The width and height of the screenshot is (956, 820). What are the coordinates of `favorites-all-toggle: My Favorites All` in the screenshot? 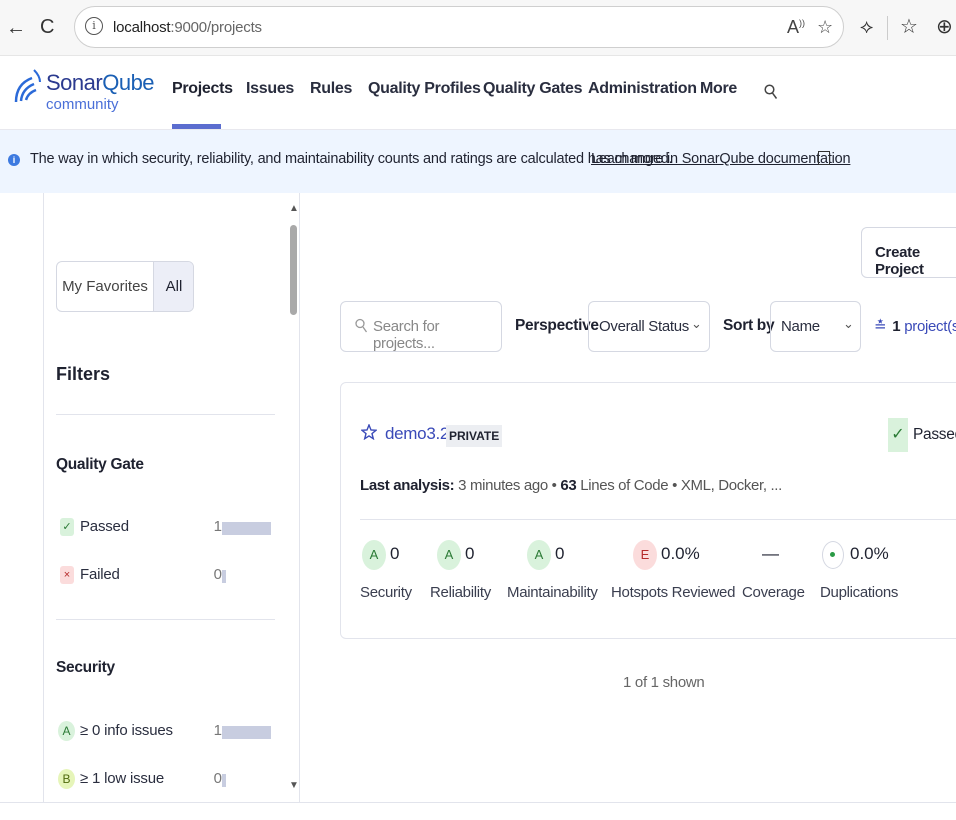 It's located at (125, 286).